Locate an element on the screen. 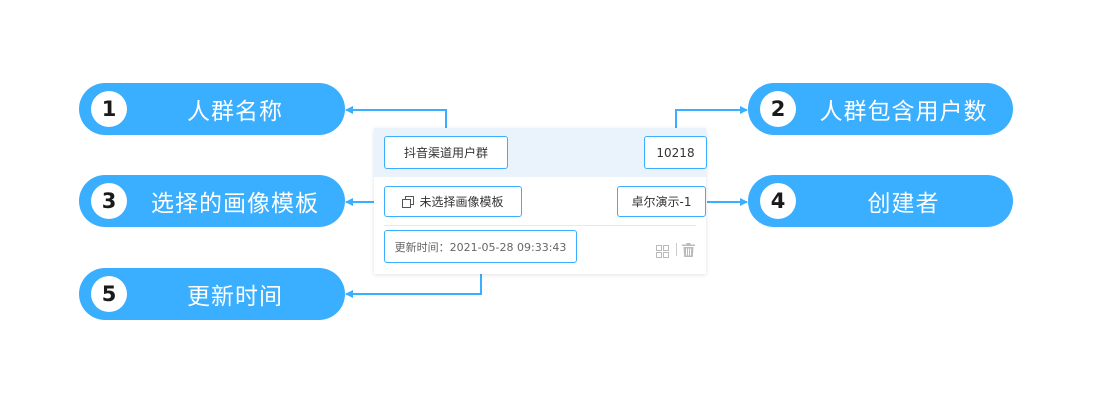 The image size is (1114, 402). user-count: 10218 is located at coordinates (675, 152).